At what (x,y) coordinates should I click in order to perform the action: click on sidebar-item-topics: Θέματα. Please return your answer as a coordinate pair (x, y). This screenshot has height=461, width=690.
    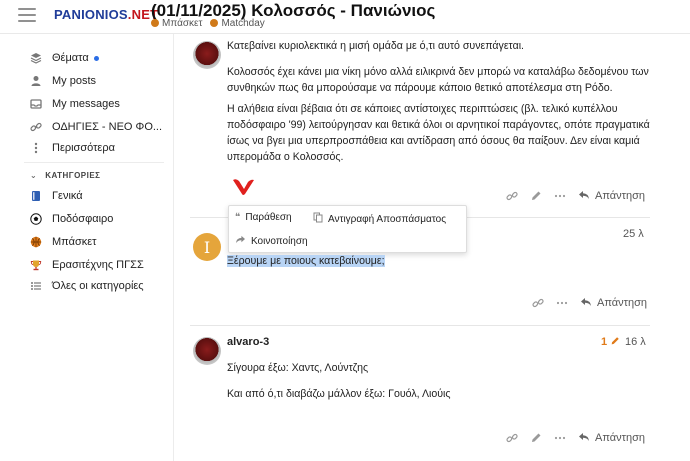
    Looking at the image, I should click on (64, 58).